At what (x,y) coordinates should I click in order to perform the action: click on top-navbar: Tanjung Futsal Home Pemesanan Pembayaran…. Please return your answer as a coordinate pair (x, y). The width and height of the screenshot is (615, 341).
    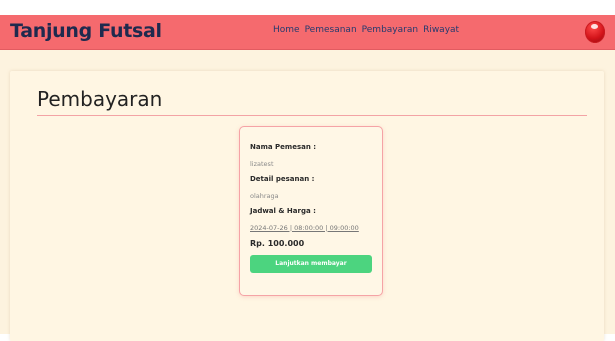
    Looking at the image, I should click on (307, 32).